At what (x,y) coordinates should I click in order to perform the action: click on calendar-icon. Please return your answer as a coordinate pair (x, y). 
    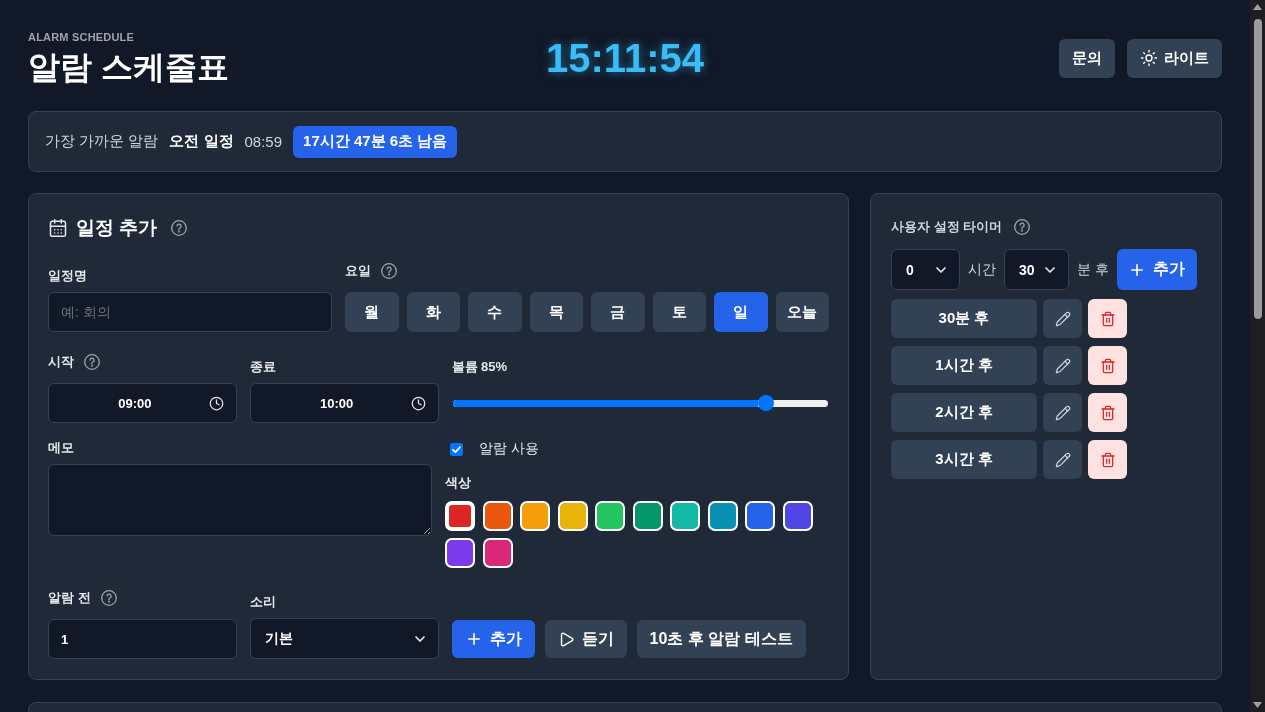
    Looking at the image, I should click on (58, 227).